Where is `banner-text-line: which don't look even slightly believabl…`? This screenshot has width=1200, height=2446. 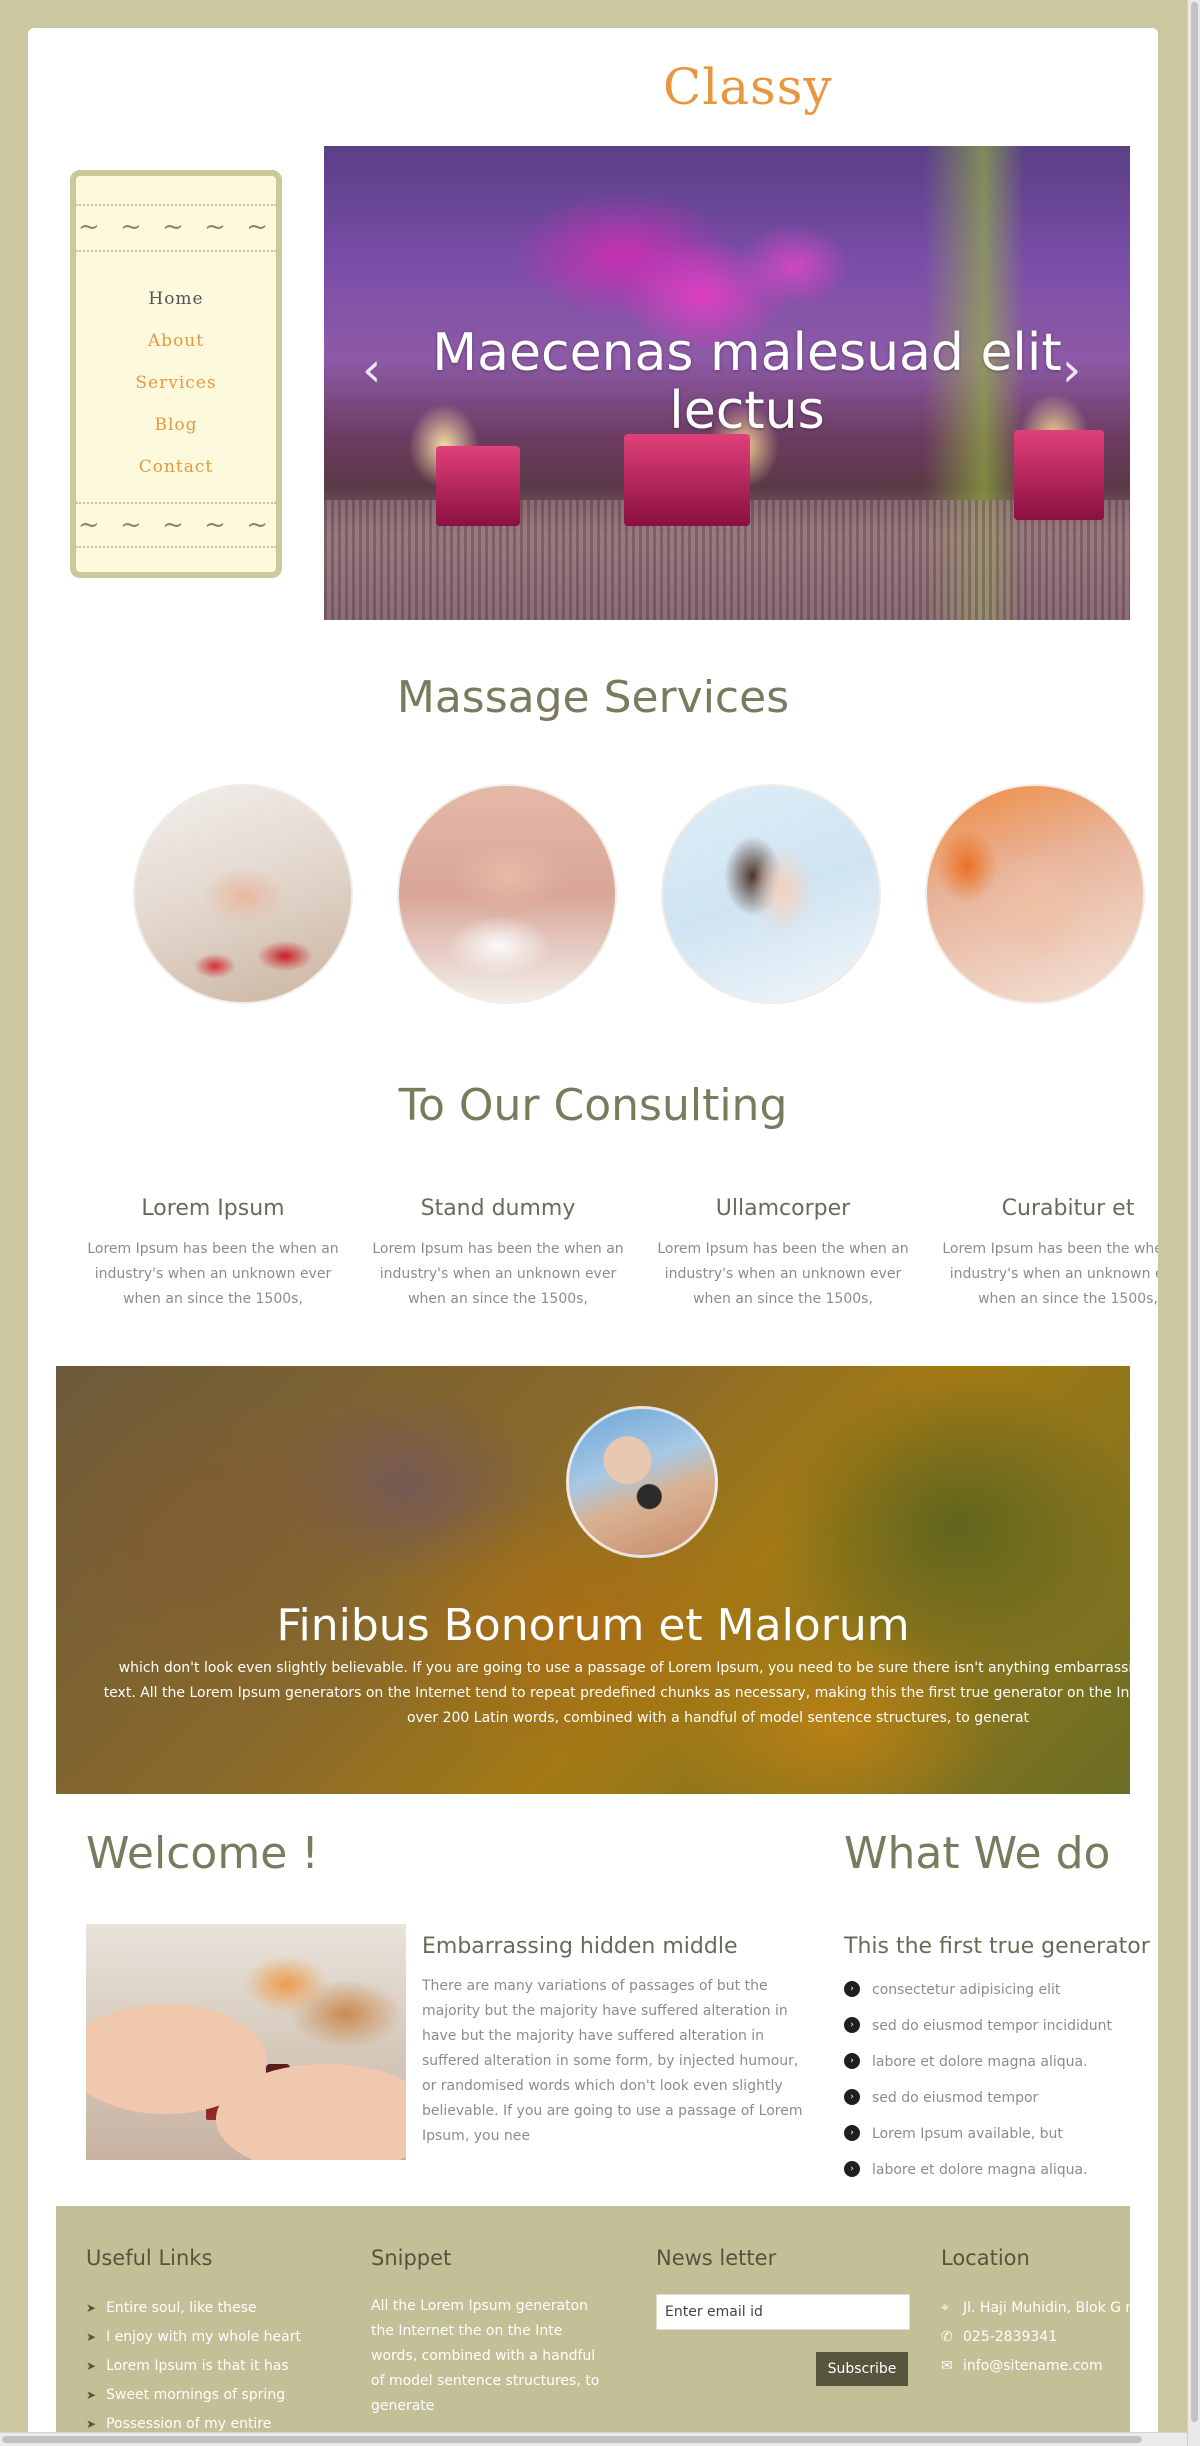 banner-text-line: which don't look even slightly believabl… is located at coordinates (624, 1668).